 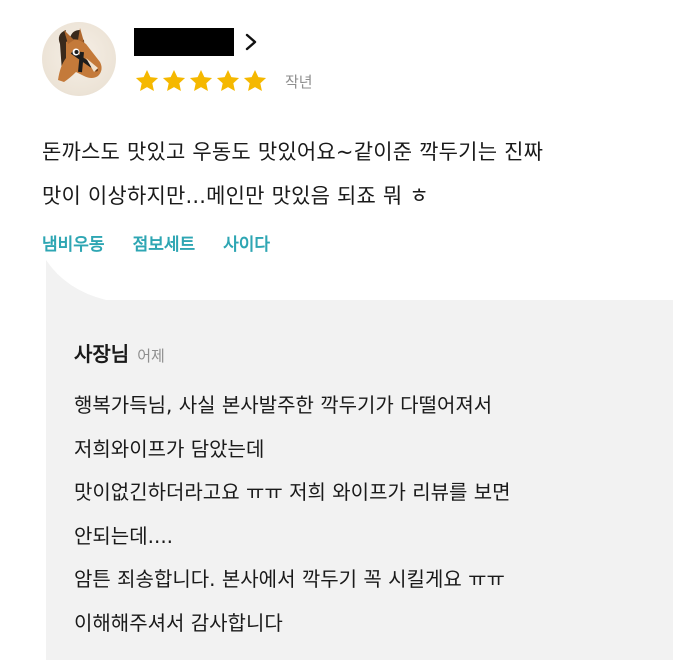 I want to click on ordered-menu-tags: 냄비우동 점보세트 사이다, so click(x=156, y=242).